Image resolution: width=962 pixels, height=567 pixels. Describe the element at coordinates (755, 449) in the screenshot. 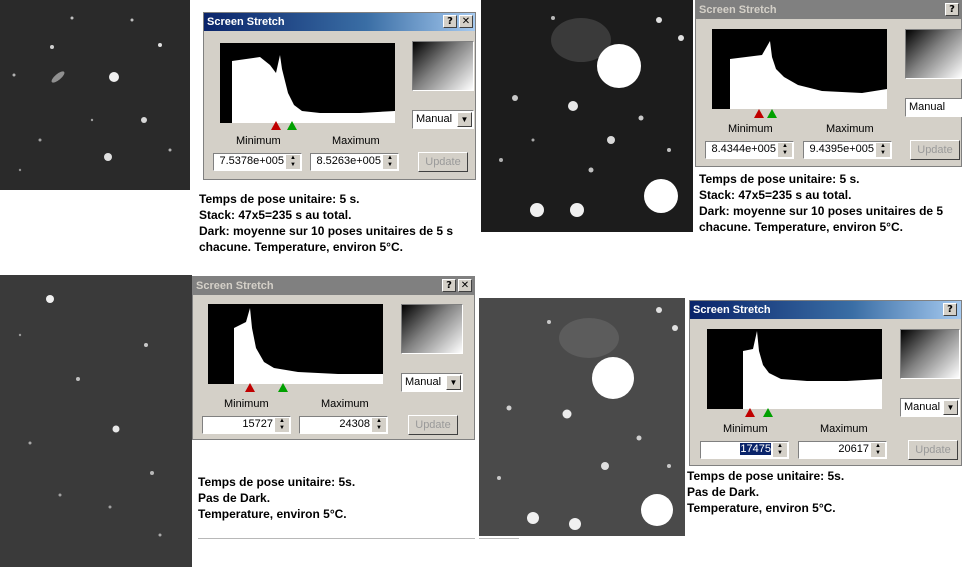

I see `minimum-value: 17475` at that location.